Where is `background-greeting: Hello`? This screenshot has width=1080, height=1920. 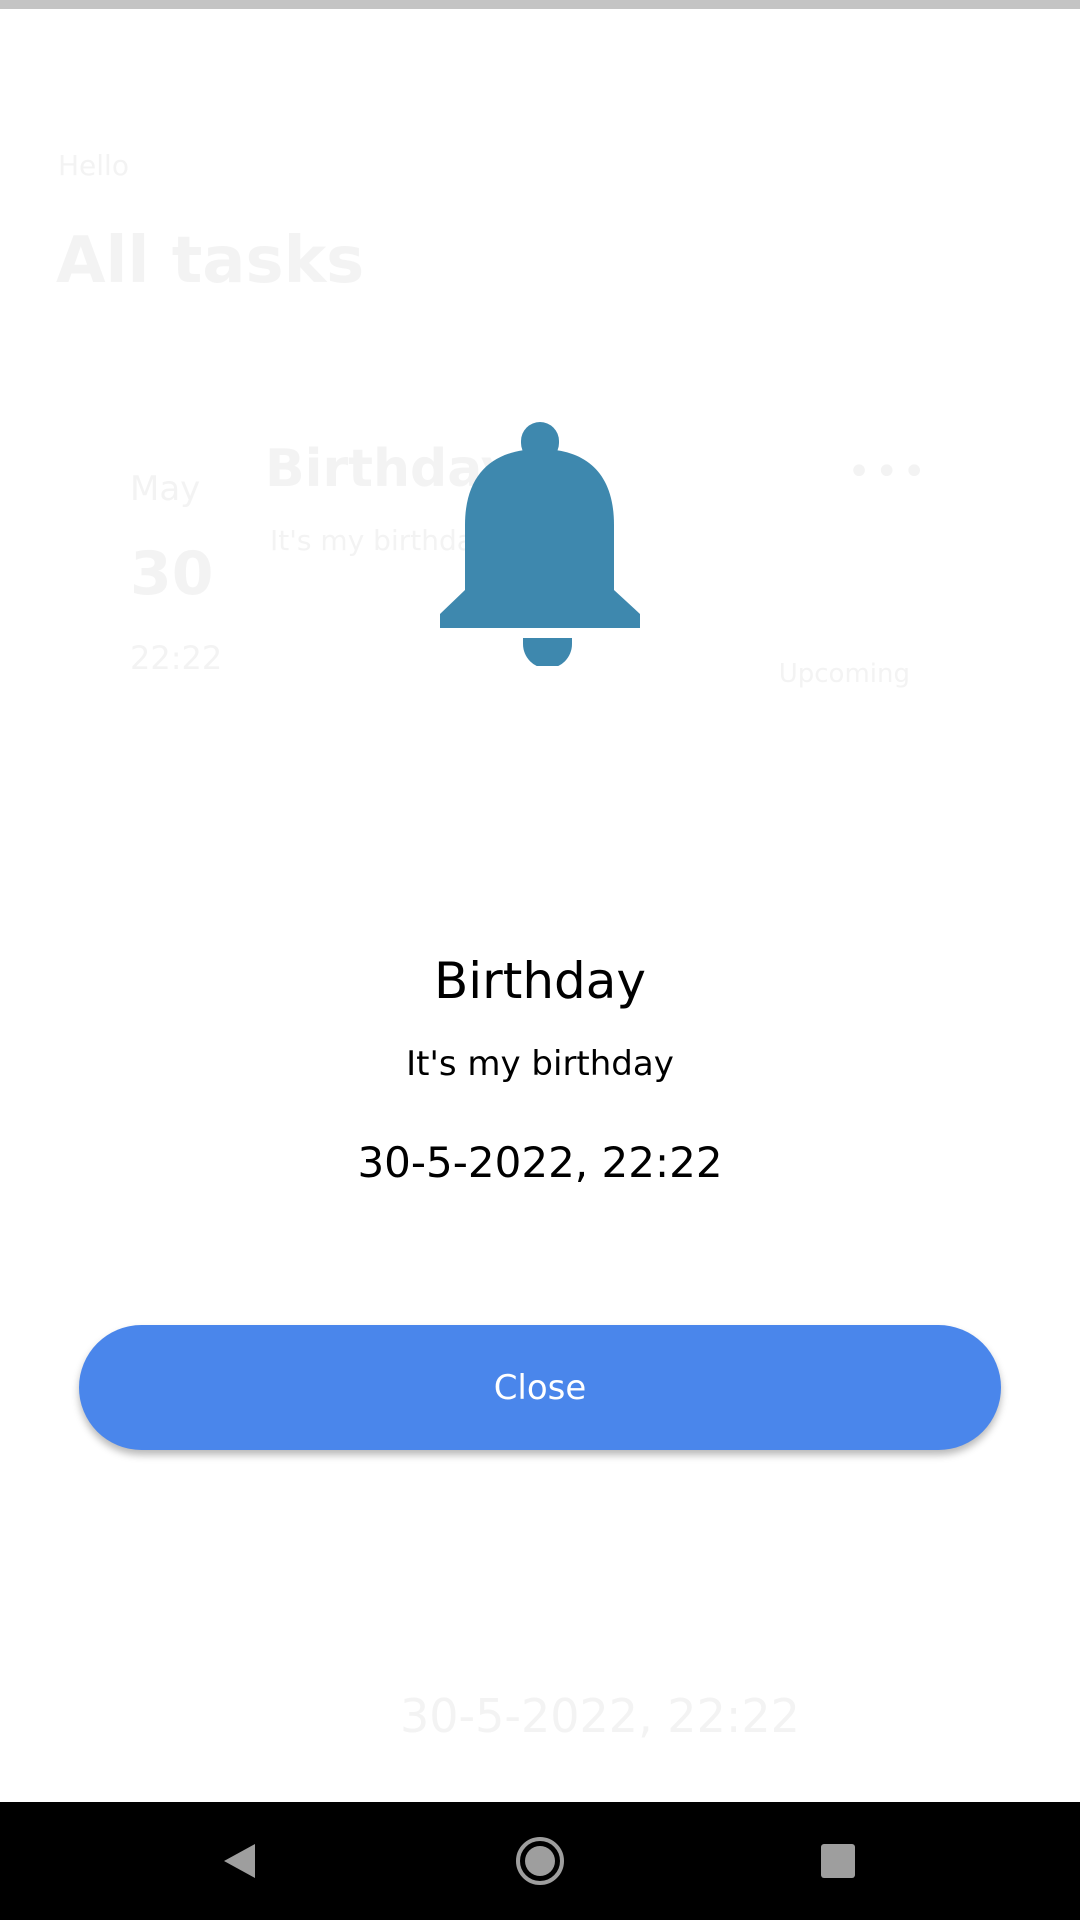 background-greeting: Hello is located at coordinates (93, 165).